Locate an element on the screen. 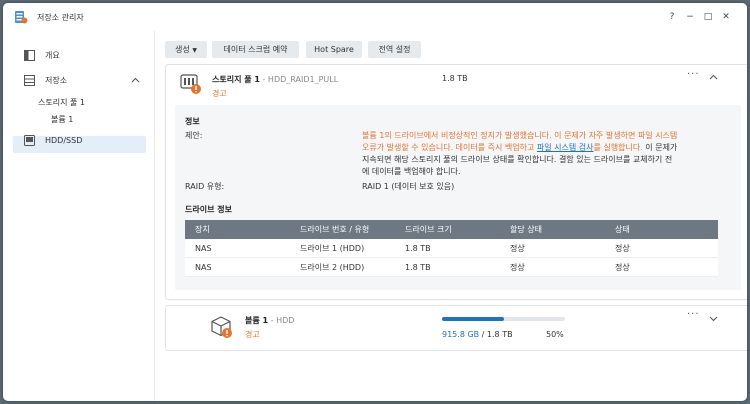 Image resolution: width=750 pixels, height=404 pixels. caret-down-icon: ▼ is located at coordinates (194, 50).